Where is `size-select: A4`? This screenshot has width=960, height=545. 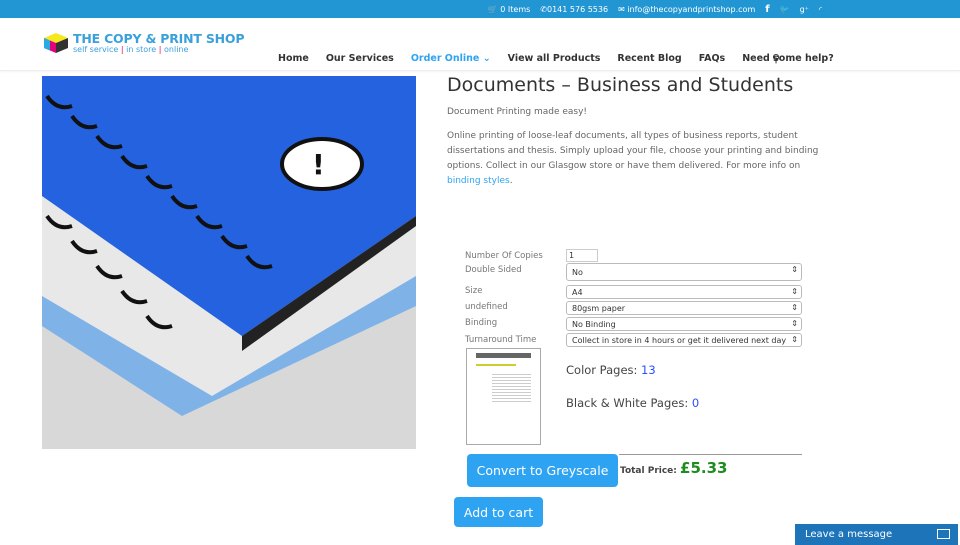 size-select: A4 is located at coordinates (684, 292).